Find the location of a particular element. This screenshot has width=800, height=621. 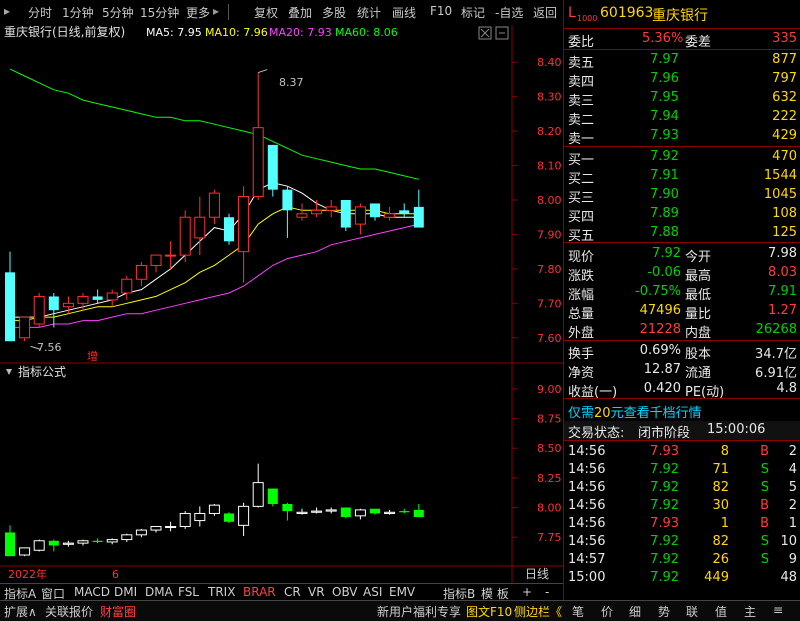

toolbar-stats: 统计 is located at coordinates (369, 12).